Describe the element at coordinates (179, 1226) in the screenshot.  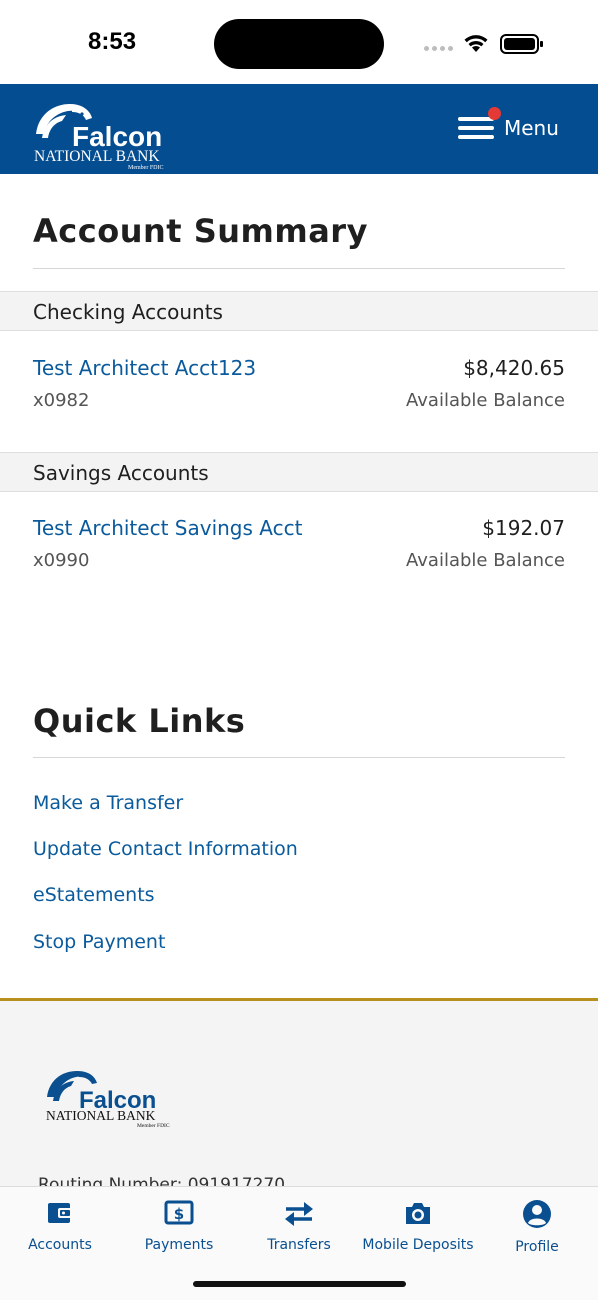
I see `tab-payments: $ Payments` at that location.